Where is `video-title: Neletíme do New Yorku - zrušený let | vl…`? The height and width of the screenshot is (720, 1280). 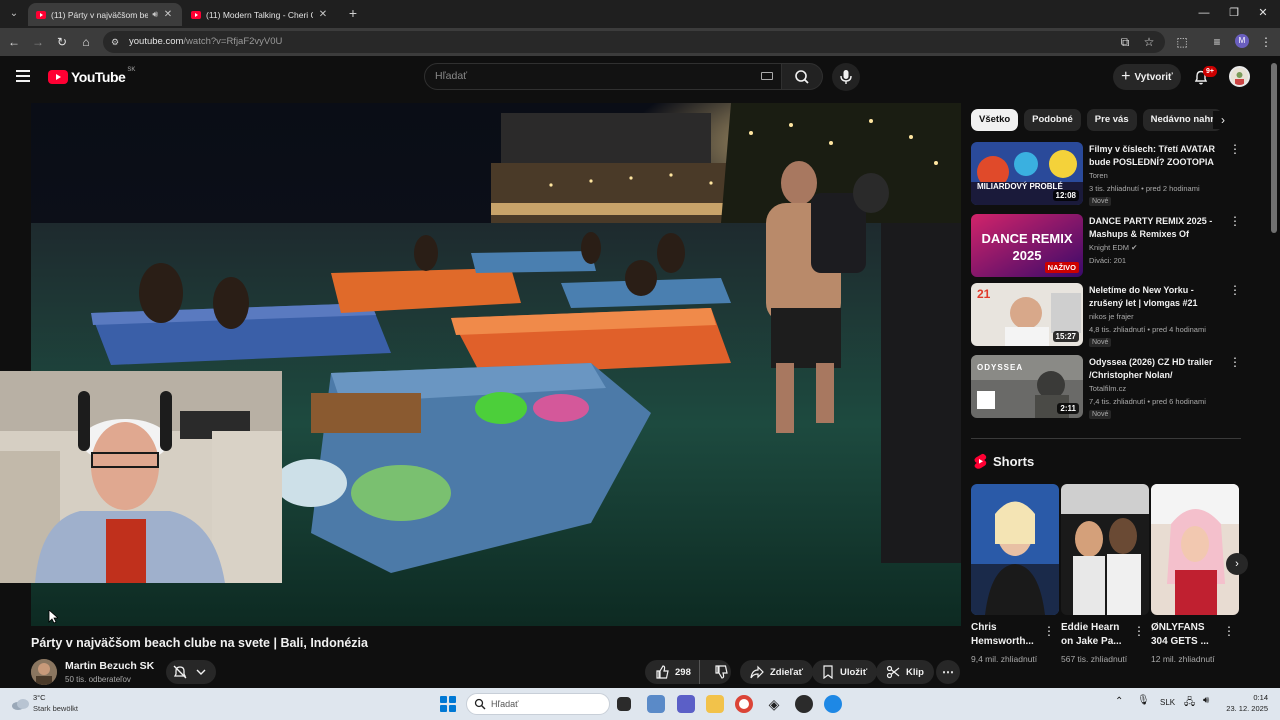 video-title: Neletíme do New Yorku - zrušený let | vl… is located at coordinates (1156, 297).